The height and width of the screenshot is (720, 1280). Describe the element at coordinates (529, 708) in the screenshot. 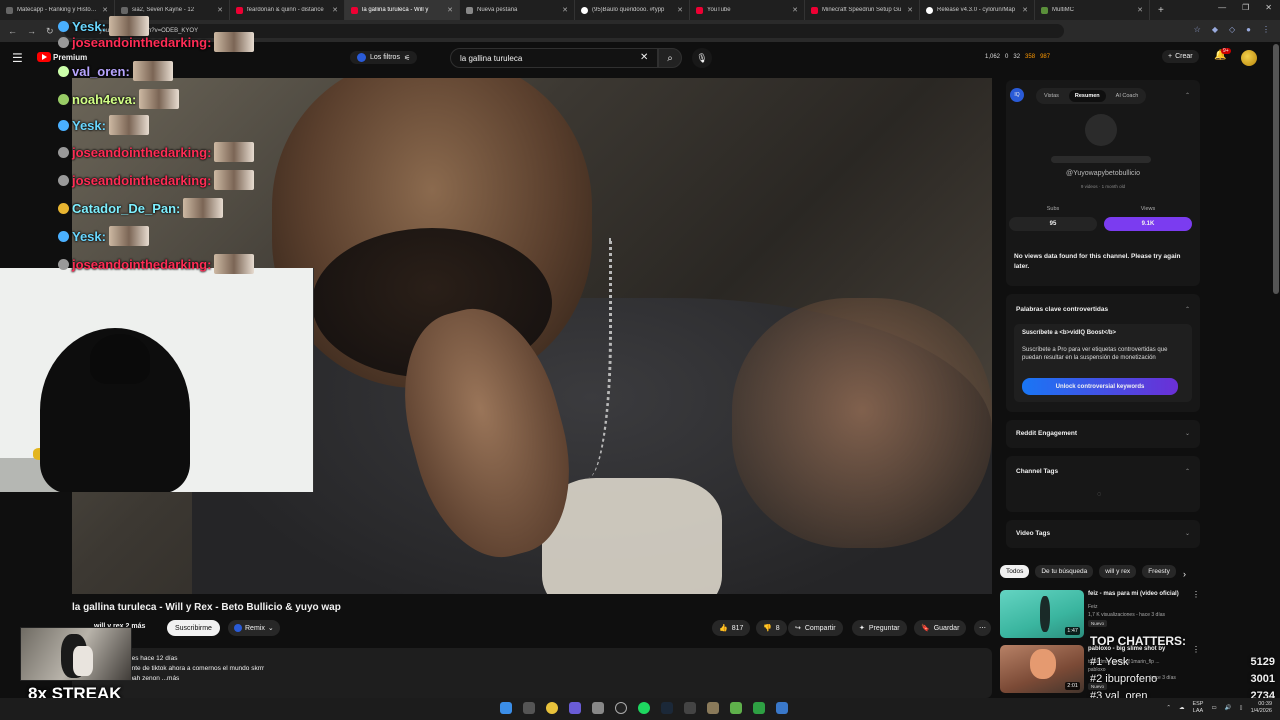

I see `search-icon` at that location.